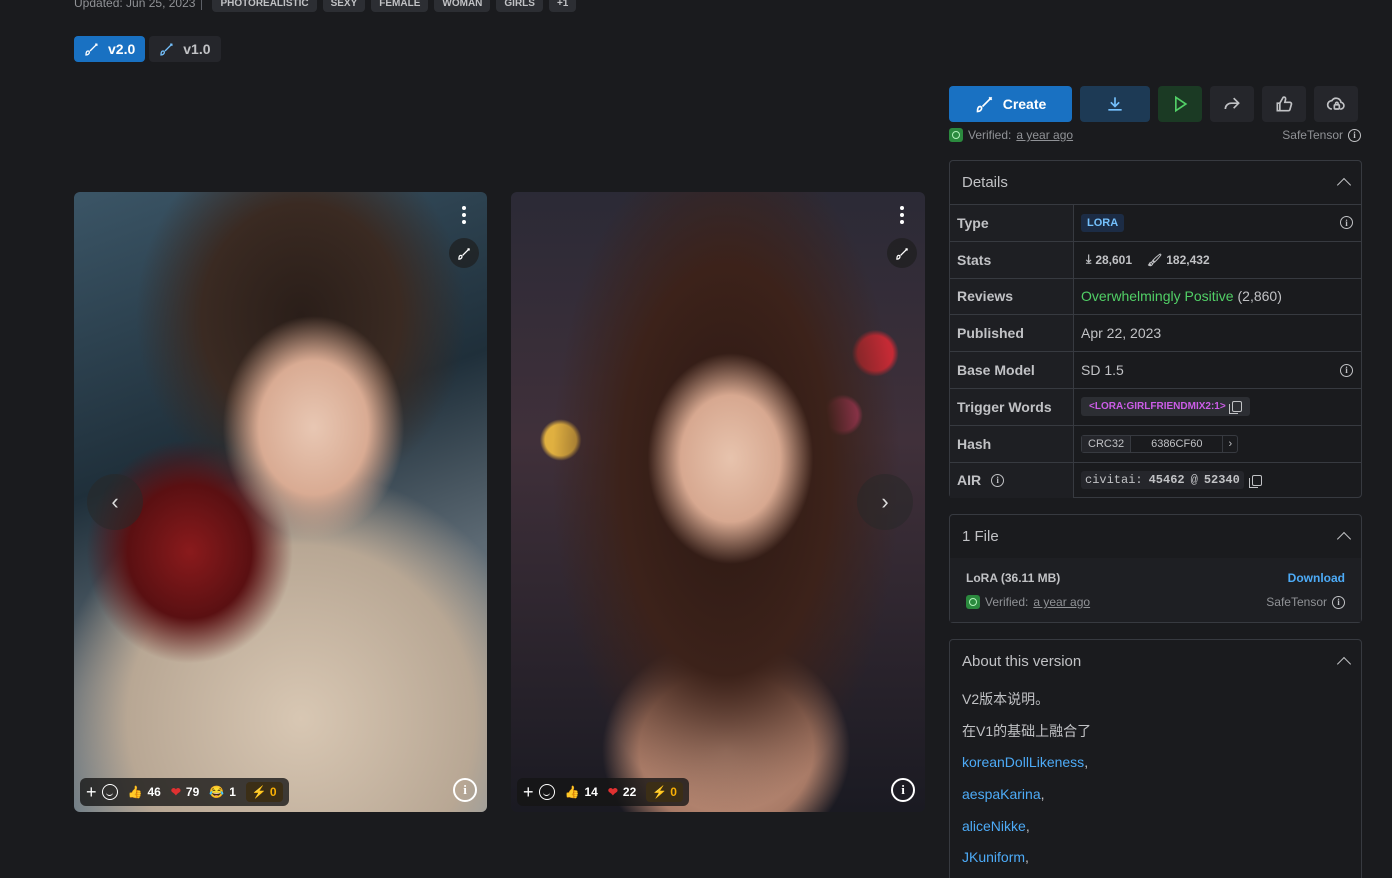  I want to click on create-button: Create, so click(1010, 104).